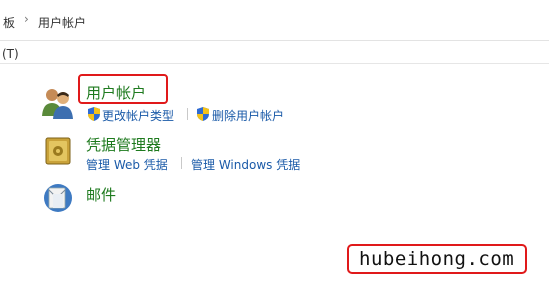 Image resolution: width=549 pixels, height=283 pixels. I want to click on link-manage-windows-credentials: 管理 Windows 凭据, so click(245, 164).